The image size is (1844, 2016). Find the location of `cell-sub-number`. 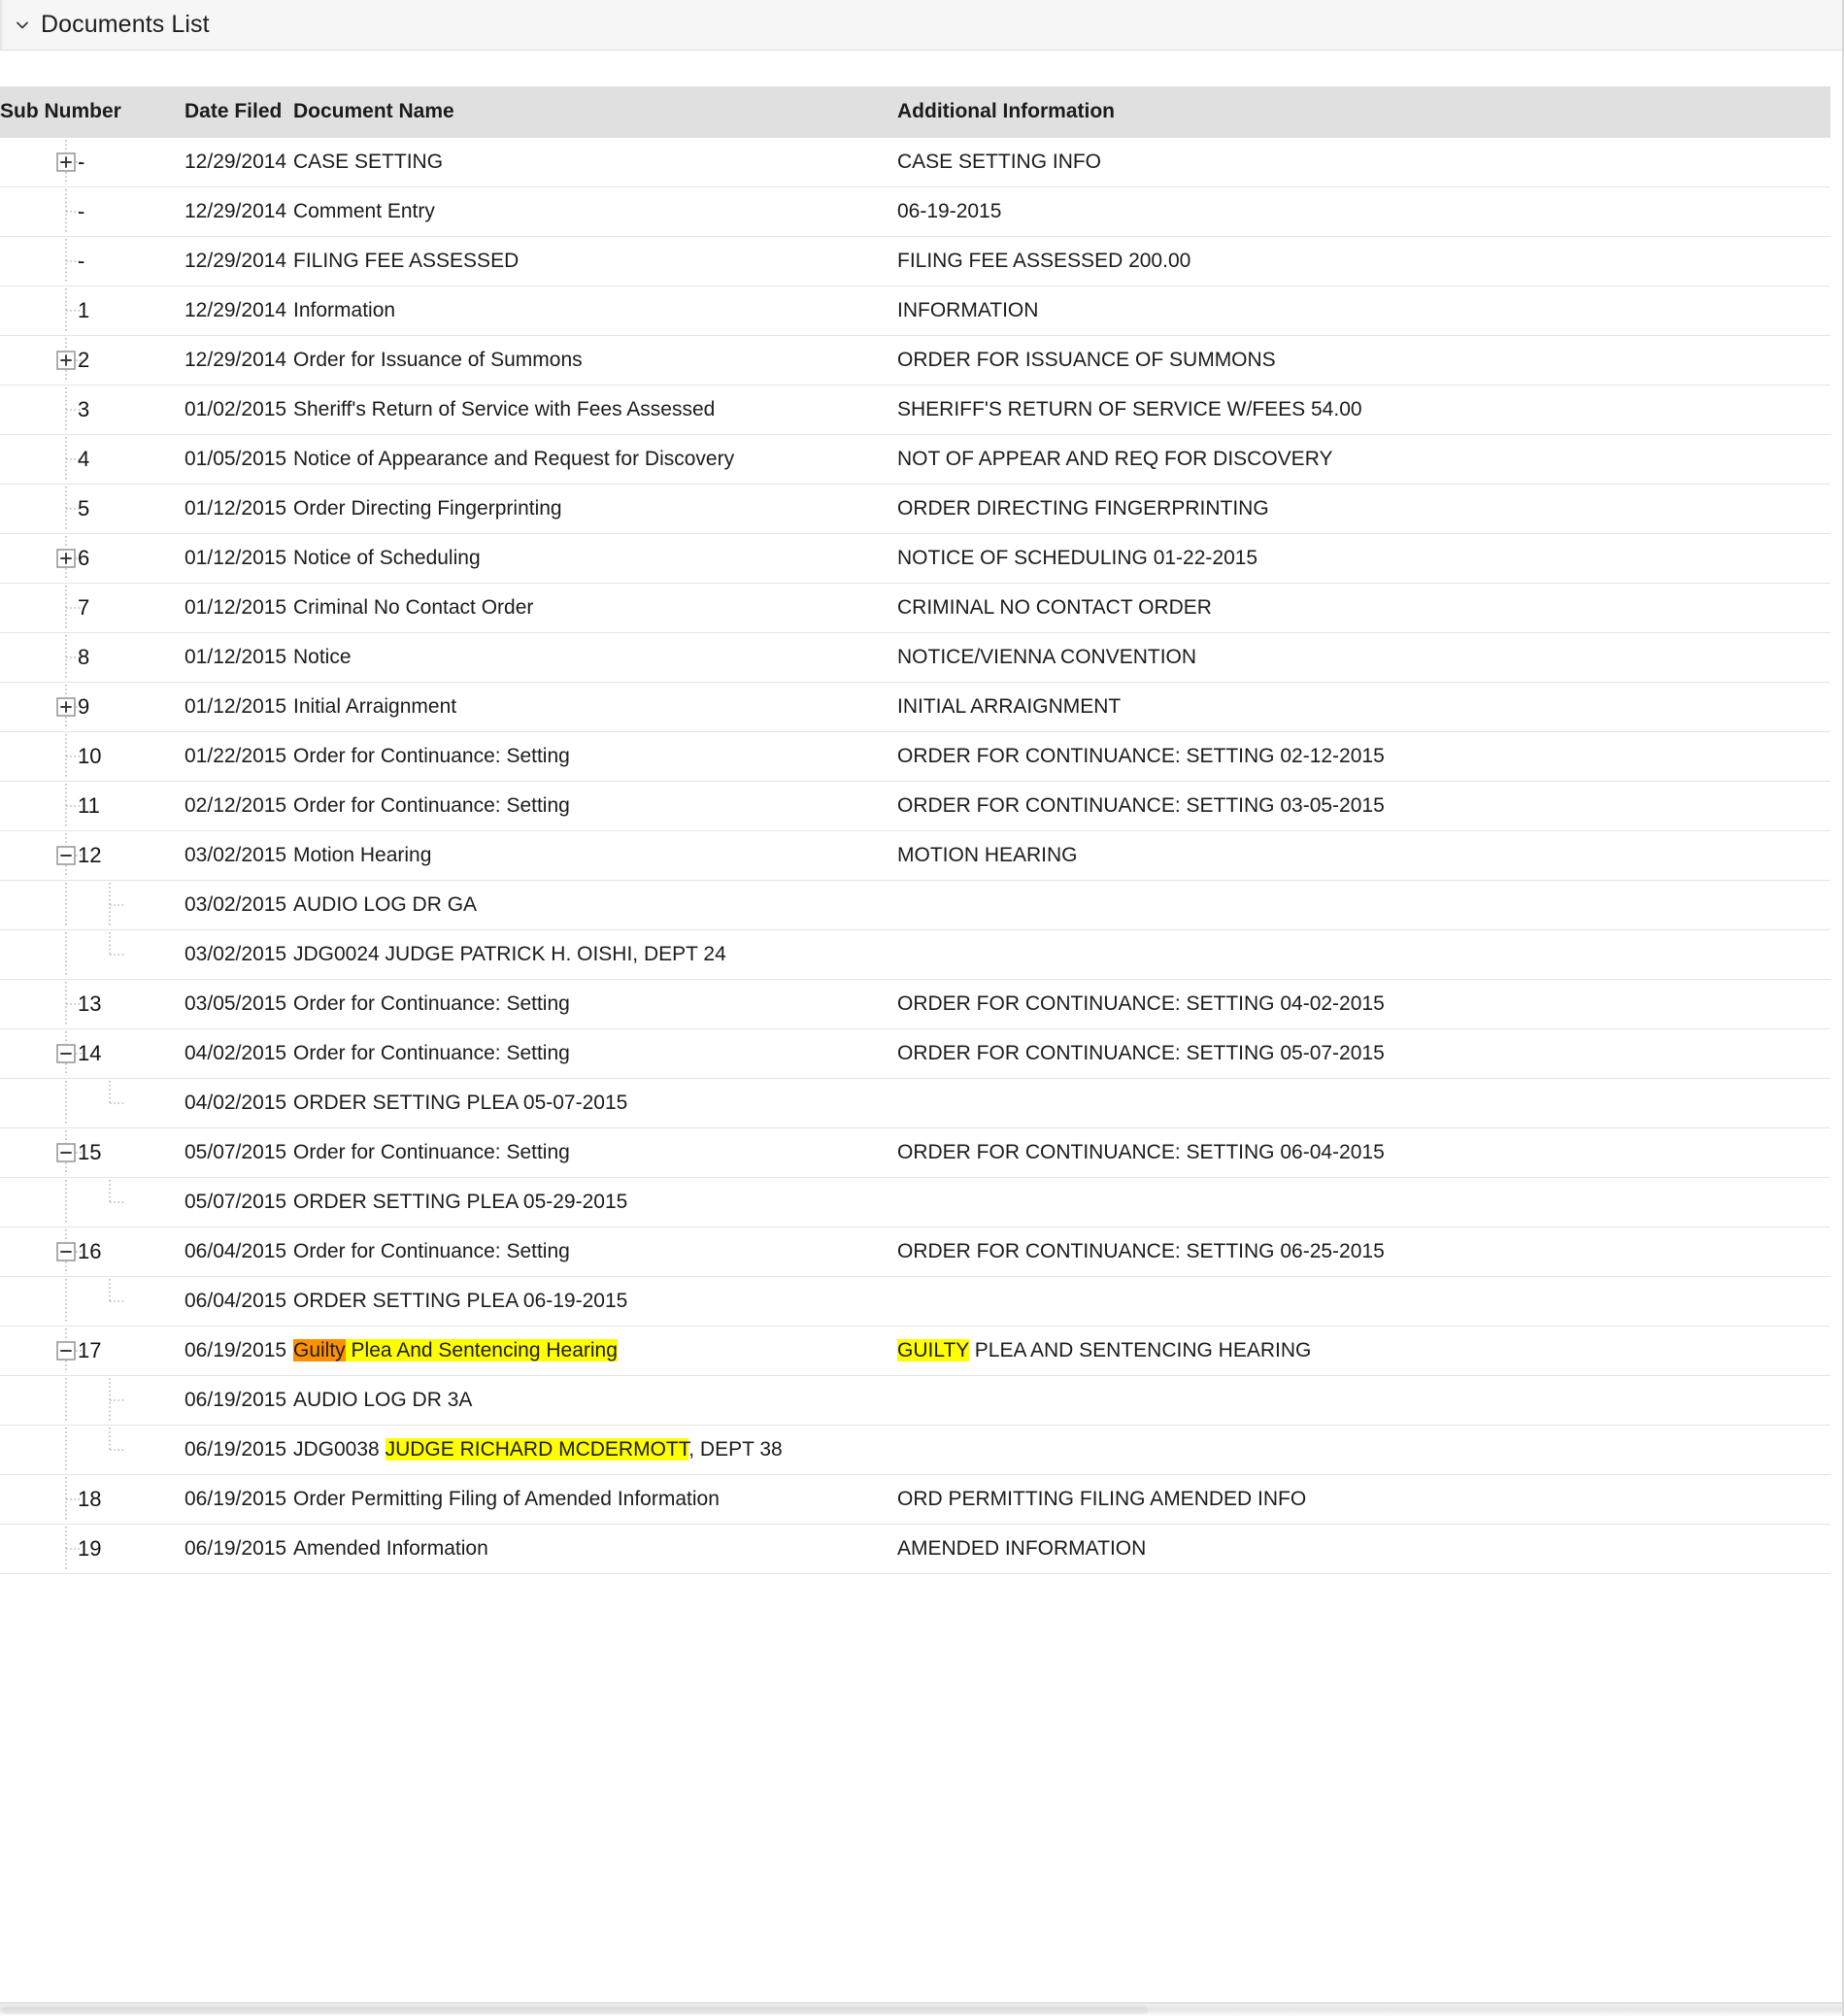

cell-sub-number is located at coordinates (92, 954).